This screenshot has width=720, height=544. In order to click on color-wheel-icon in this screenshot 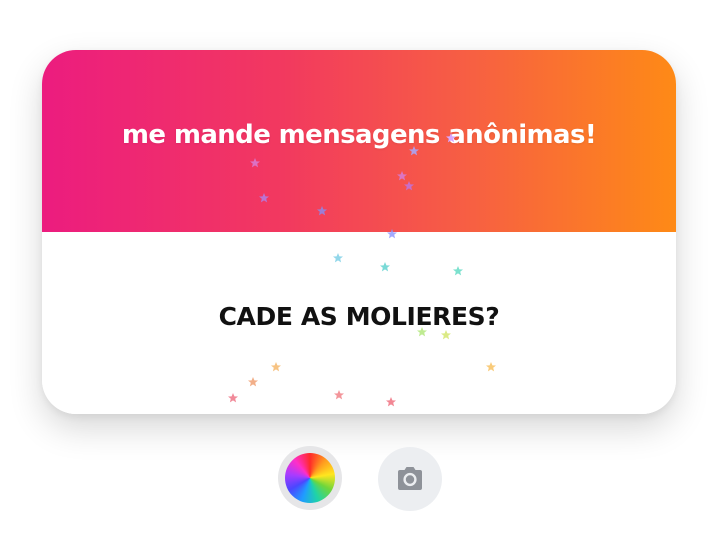, I will do `click(310, 478)`.